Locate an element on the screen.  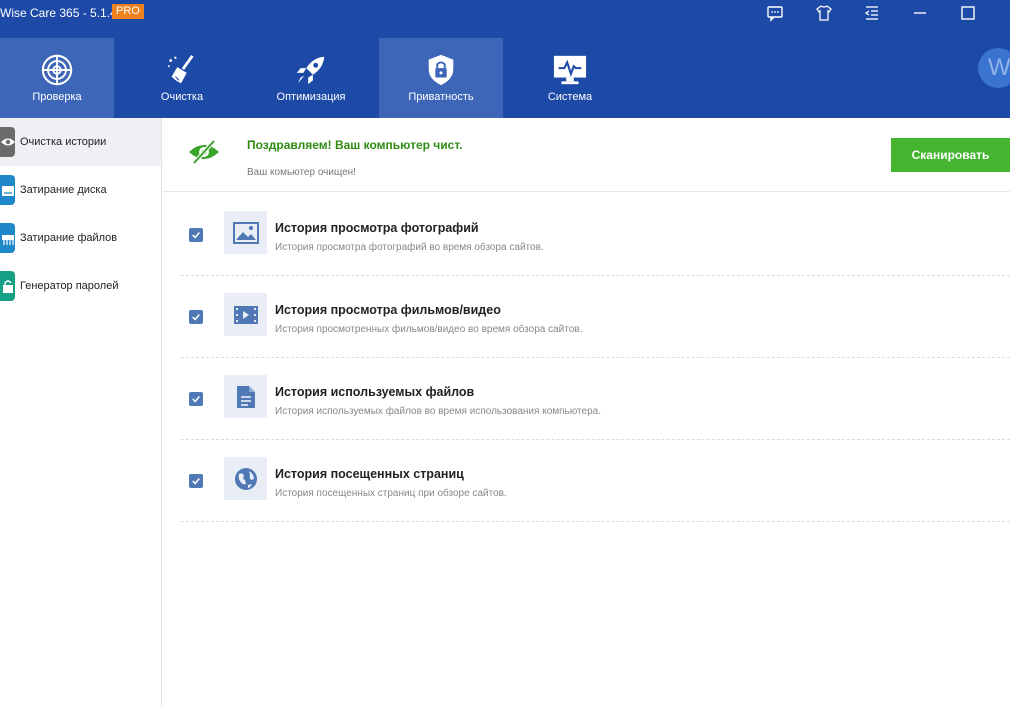
history-item-title: История просмотра фильмов/видео is located at coordinates (388, 310).